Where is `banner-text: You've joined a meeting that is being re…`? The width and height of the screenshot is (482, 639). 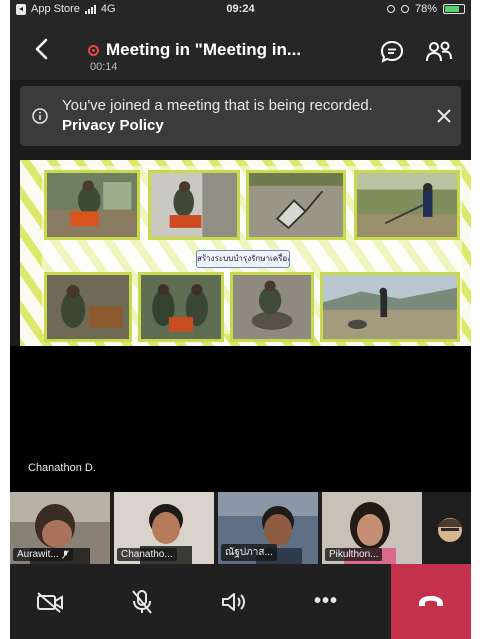 banner-text: You've joined a meeting that is being re… is located at coordinates (217, 105).